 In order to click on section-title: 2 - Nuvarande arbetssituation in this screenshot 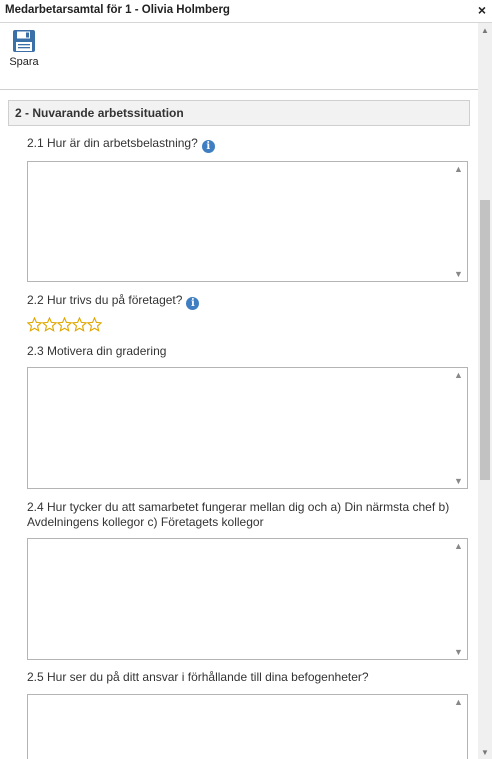, I will do `click(99, 113)`.